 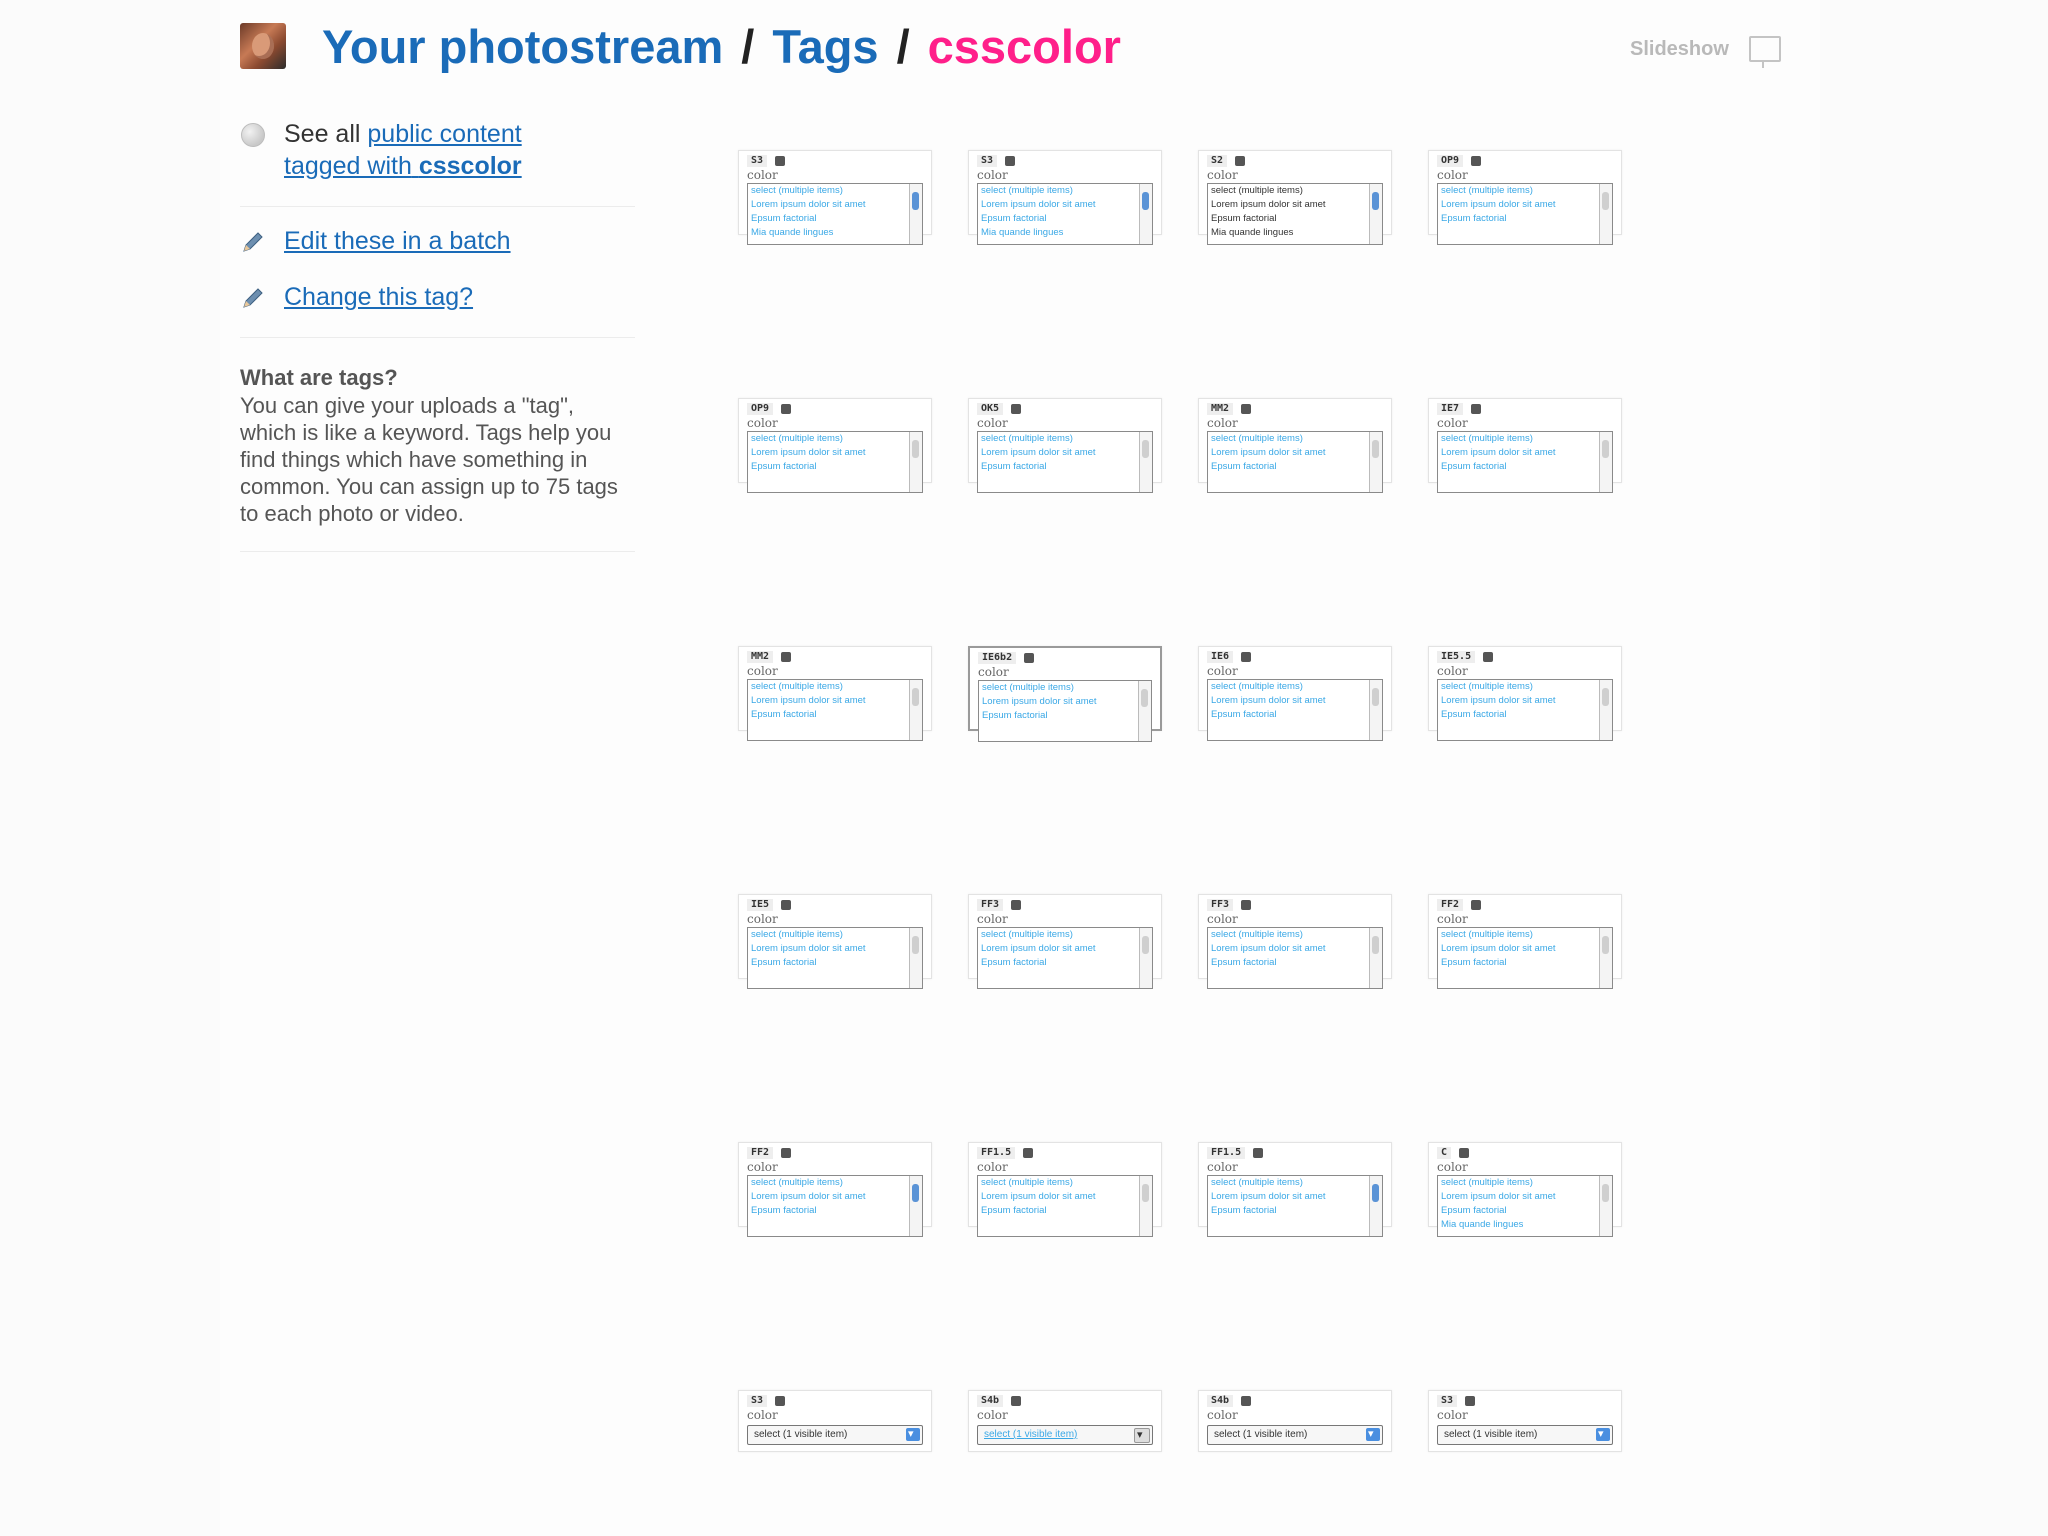 What do you see at coordinates (1220, 657) in the screenshot?
I see `browser-code: IE6` at bounding box center [1220, 657].